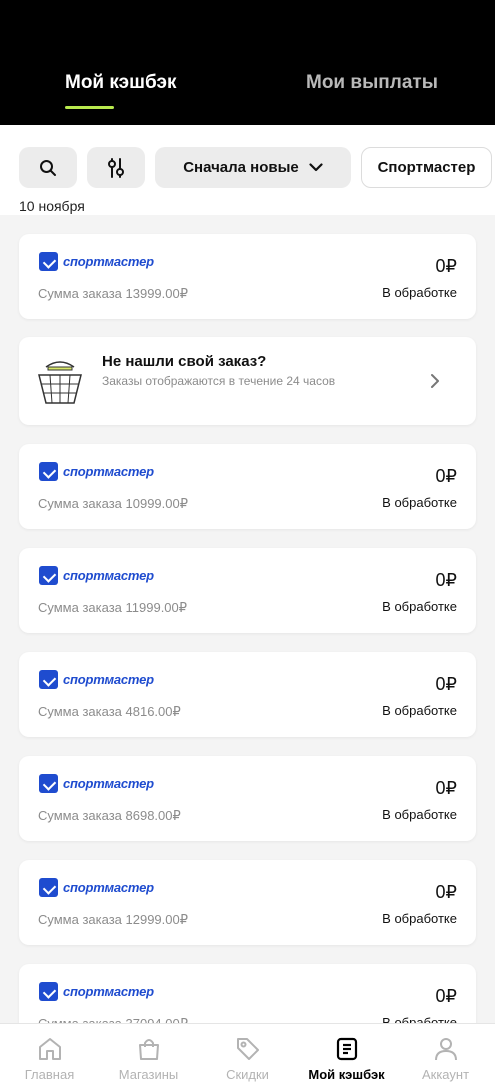 The width and height of the screenshot is (495, 1090). What do you see at coordinates (219, 381) in the screenshot?
I see `not-found-subtitle: Заказы отображаются в течение 24 часов` at bounding box center [219, 381].